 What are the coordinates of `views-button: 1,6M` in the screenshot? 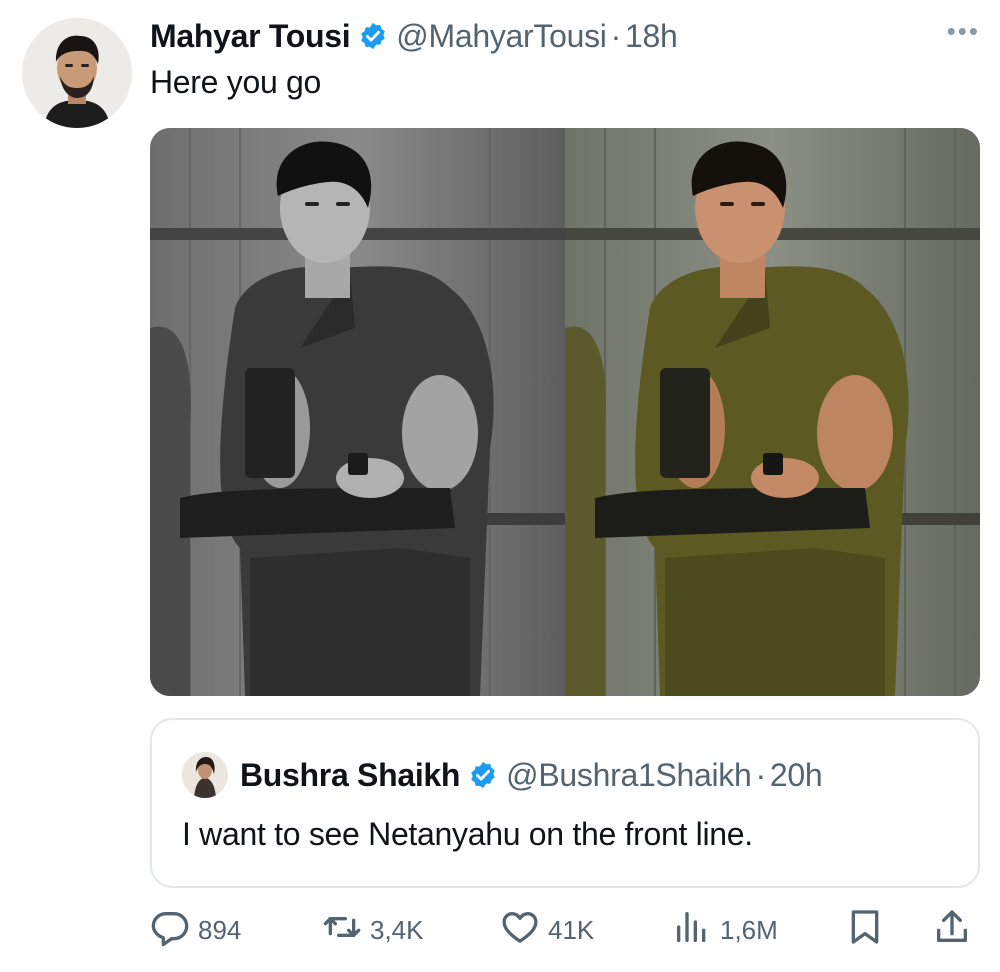 It's located at (725, 930).